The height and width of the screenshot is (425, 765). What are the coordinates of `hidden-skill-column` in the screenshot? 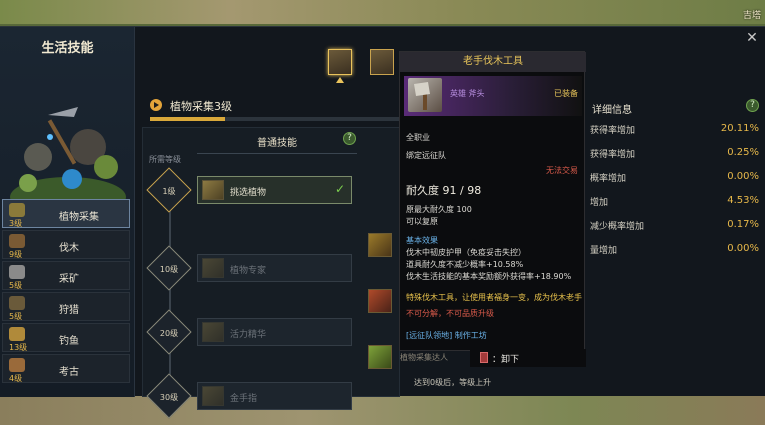 It's located at (379, 312).